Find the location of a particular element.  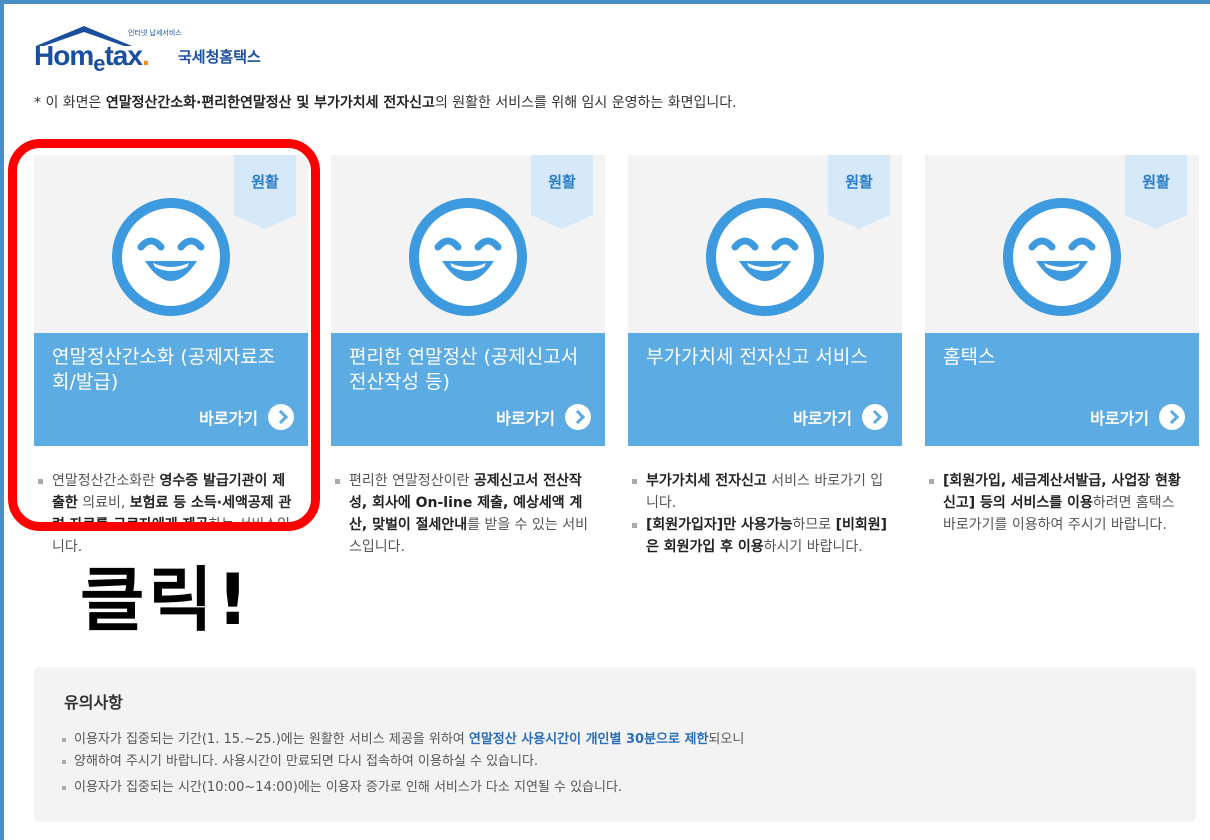

service-card-3: 원활 부가가치세 전자신고 서비스 바로가기 is located at coordinates (765, 300).